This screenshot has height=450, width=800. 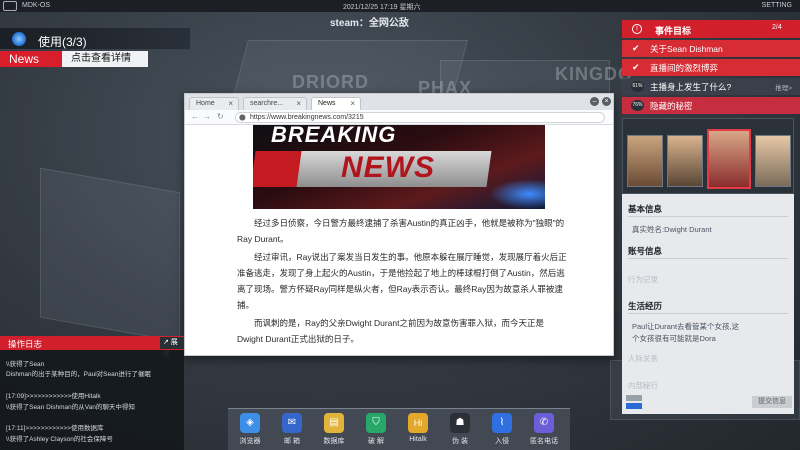 What do you see at coordinates (25, 344) in the screenshot?
I see `log-title: 操作日志` at bounding box center [25, 344].